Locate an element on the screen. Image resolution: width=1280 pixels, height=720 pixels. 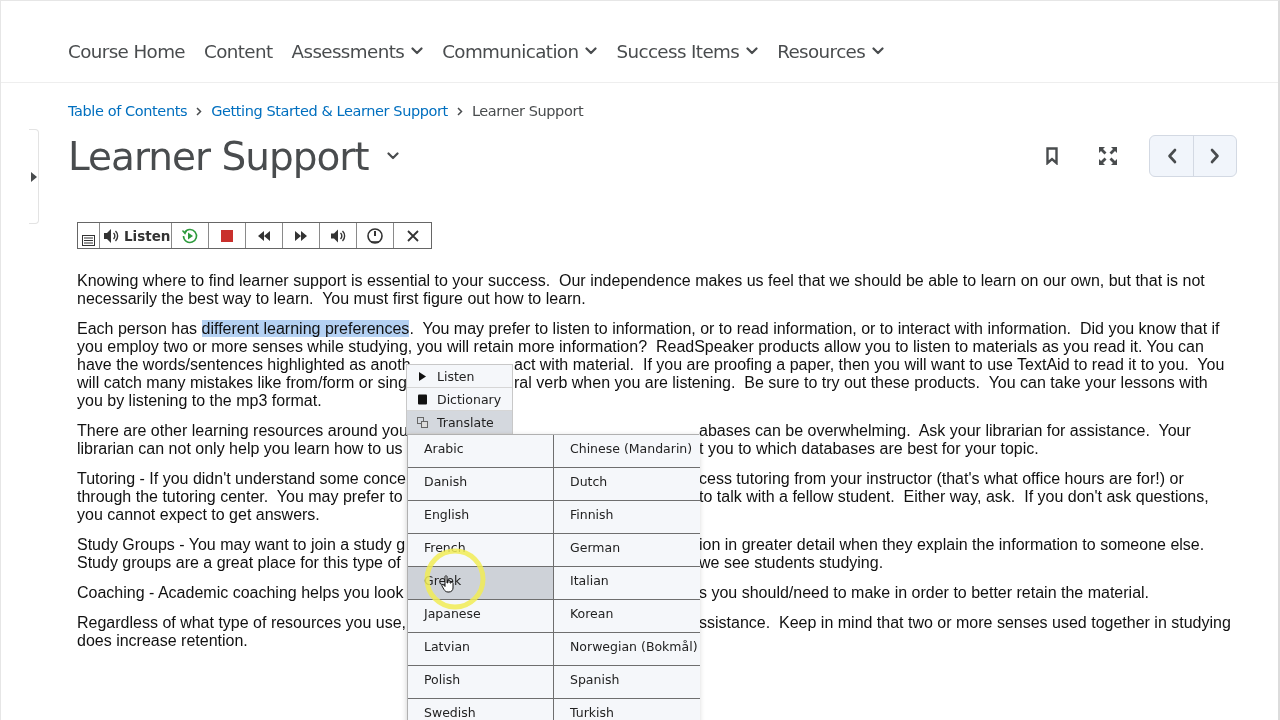
text-line: librarian can not only help you learn how to us is located at coordinates (240, 449).